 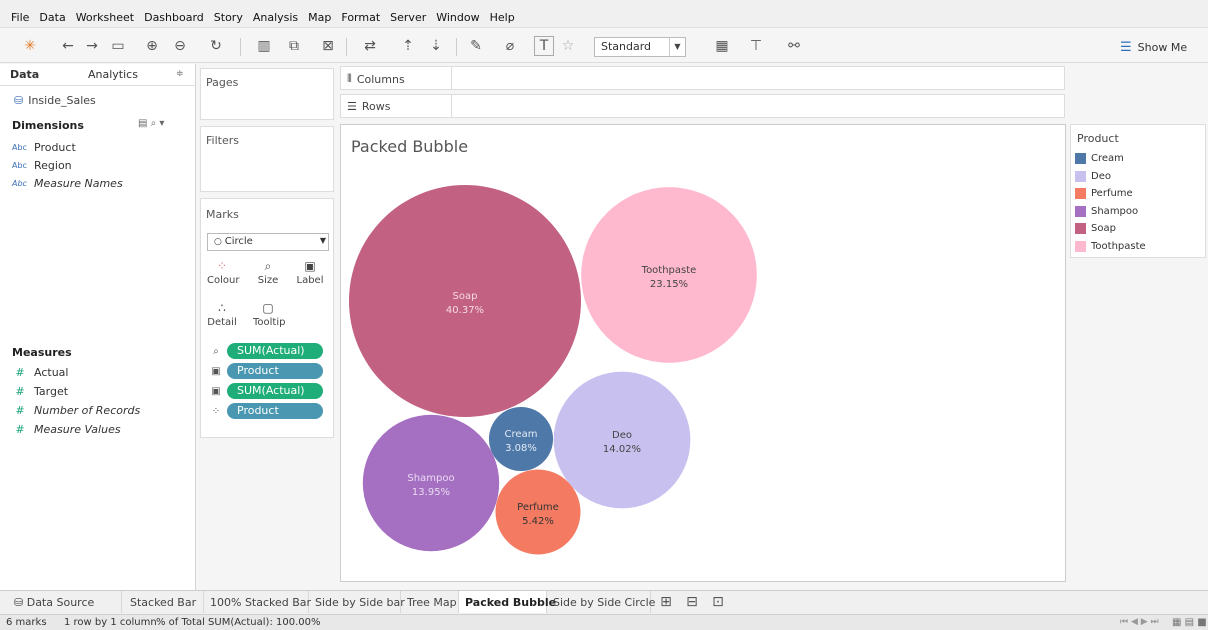 What do you see at coordinates (538, 521) in the screenshot?
I see `bubble-value-label: 5.42%` at bounding box center [538, 521].